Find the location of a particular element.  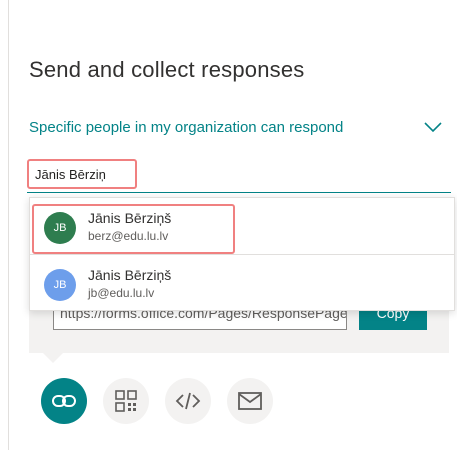

mail-icon is located at coordinates (250, 401).